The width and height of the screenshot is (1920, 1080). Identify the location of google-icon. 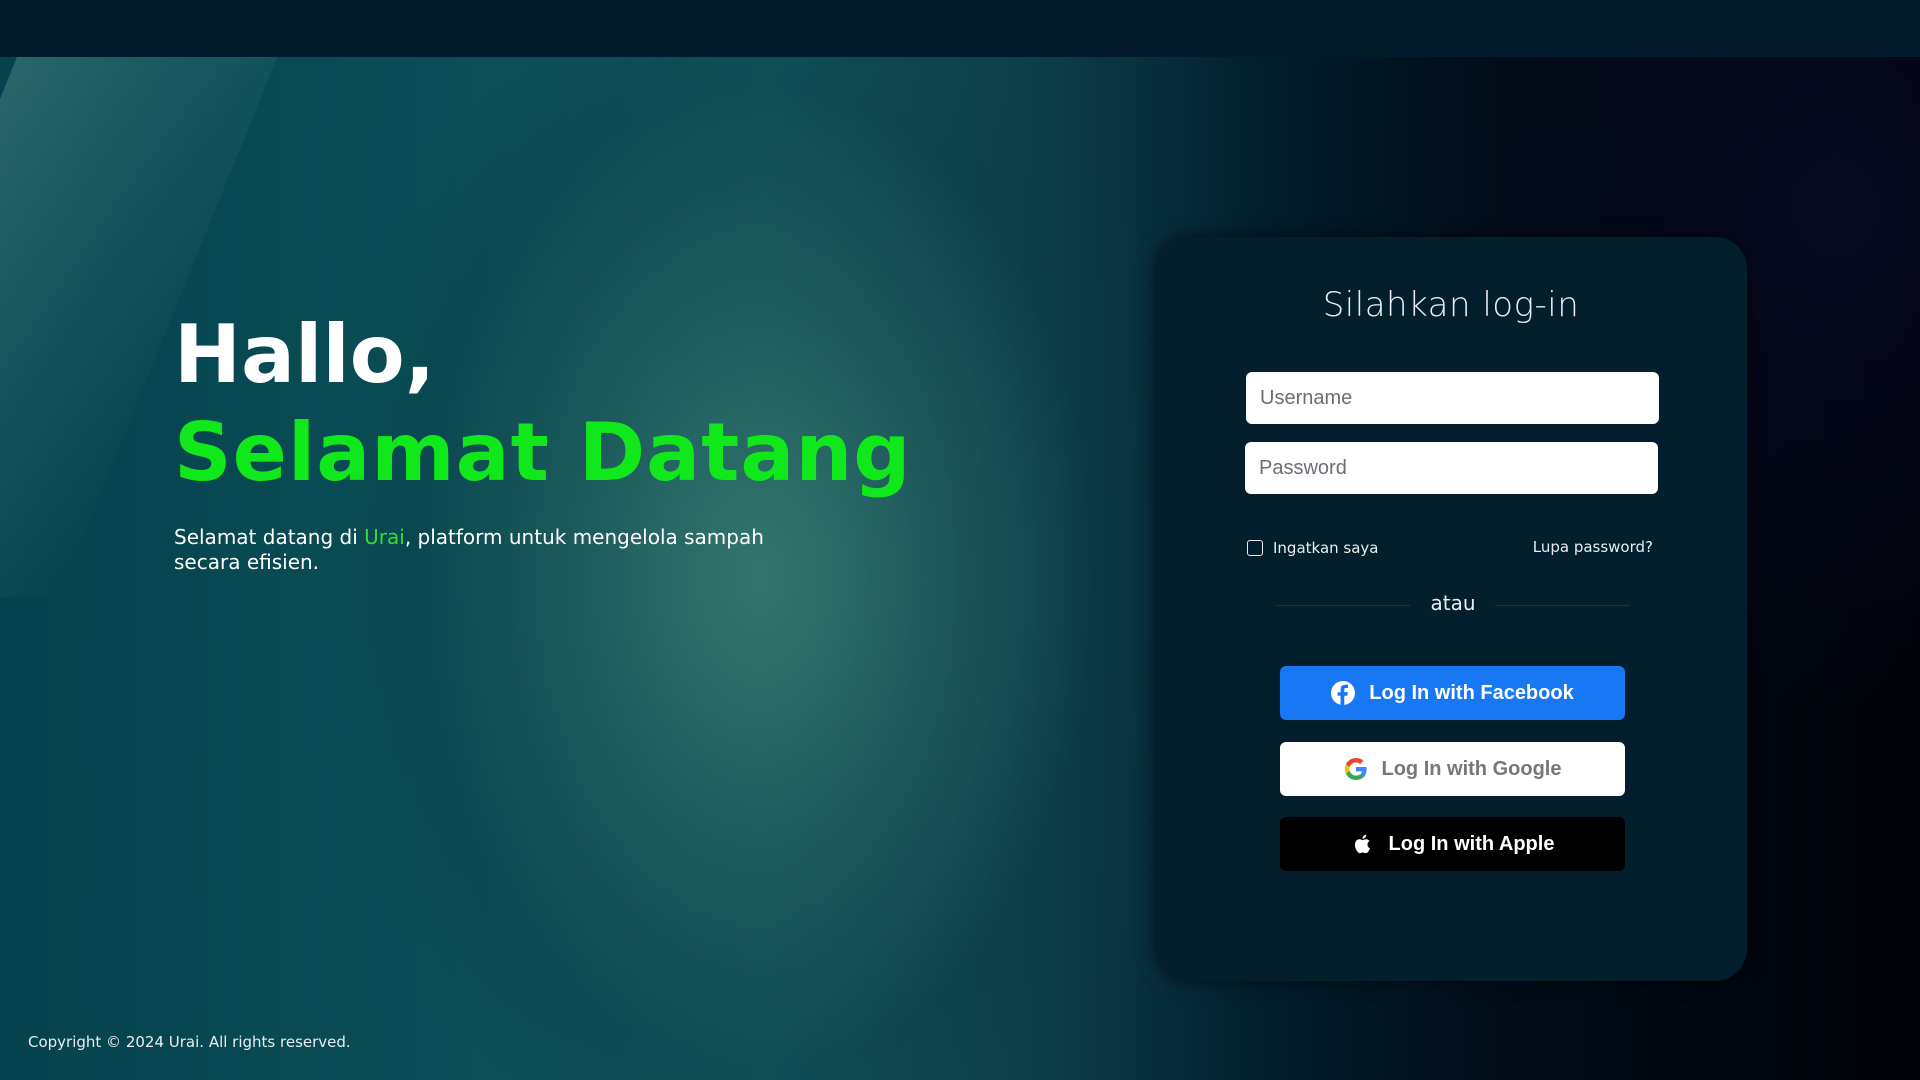
(1356, 769).